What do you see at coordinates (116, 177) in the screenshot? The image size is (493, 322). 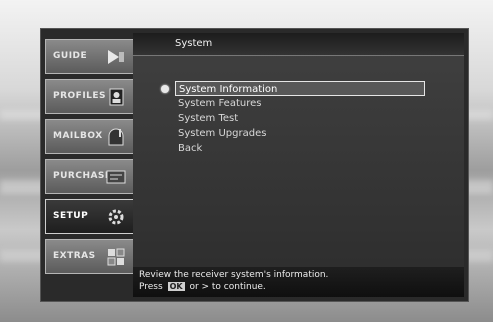 I see `purchase-icon` at bounding box center [116, 177].